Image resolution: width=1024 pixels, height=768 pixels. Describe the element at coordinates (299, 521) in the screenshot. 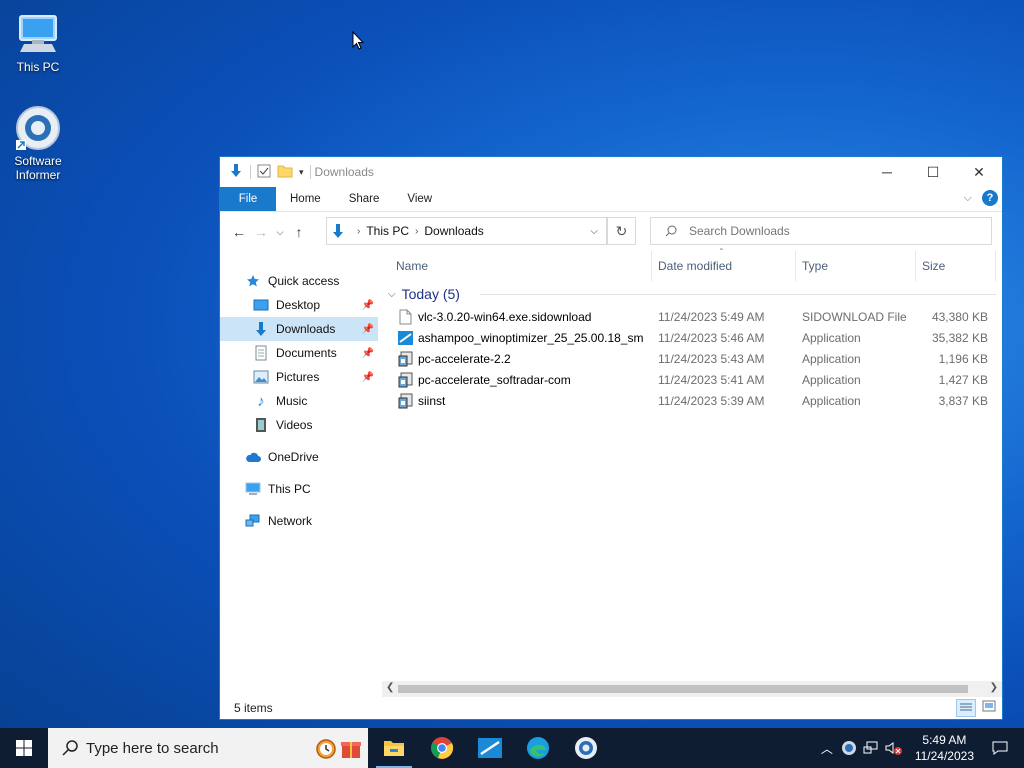

I see `nav-item-network: Network` at that location.